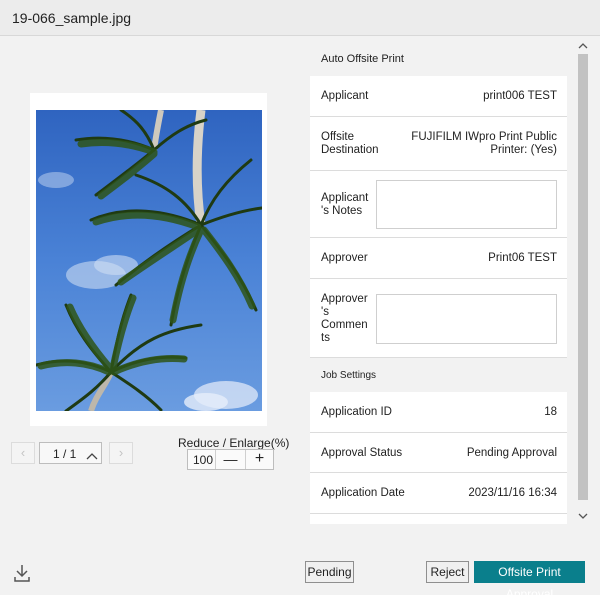 The width and height of the screenshot is (600, 595). What do you see at coordinates (550, 412) in the screenshot?
I see `application-id-value: 18` at bounding box center [550, 412].